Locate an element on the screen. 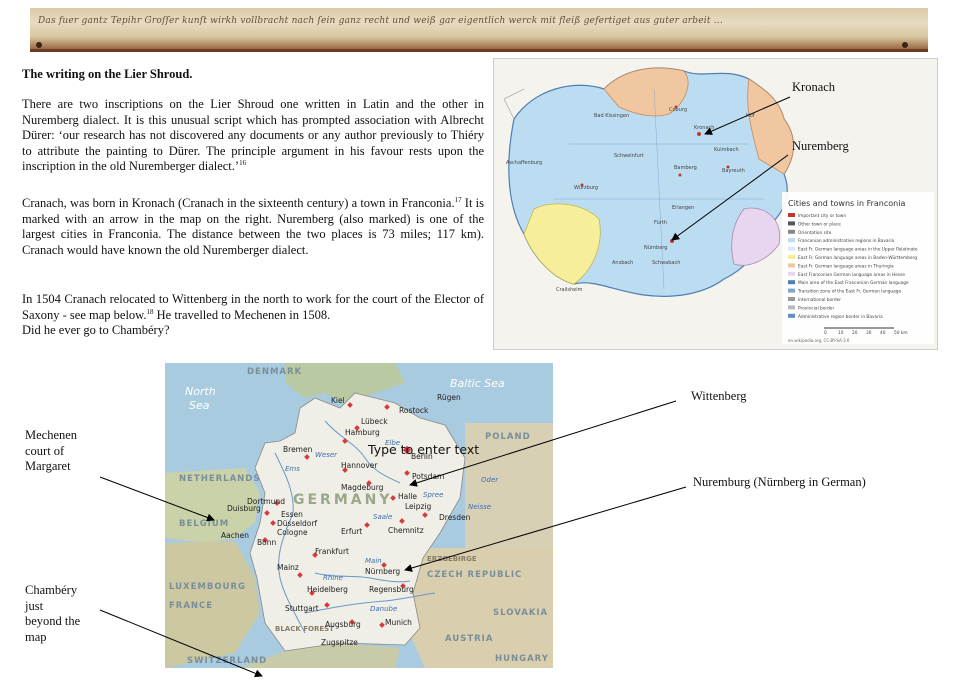 The width and height of the screenshot is (965, 682). callout-kronach: Kronach is located at coordinates (814, 87).